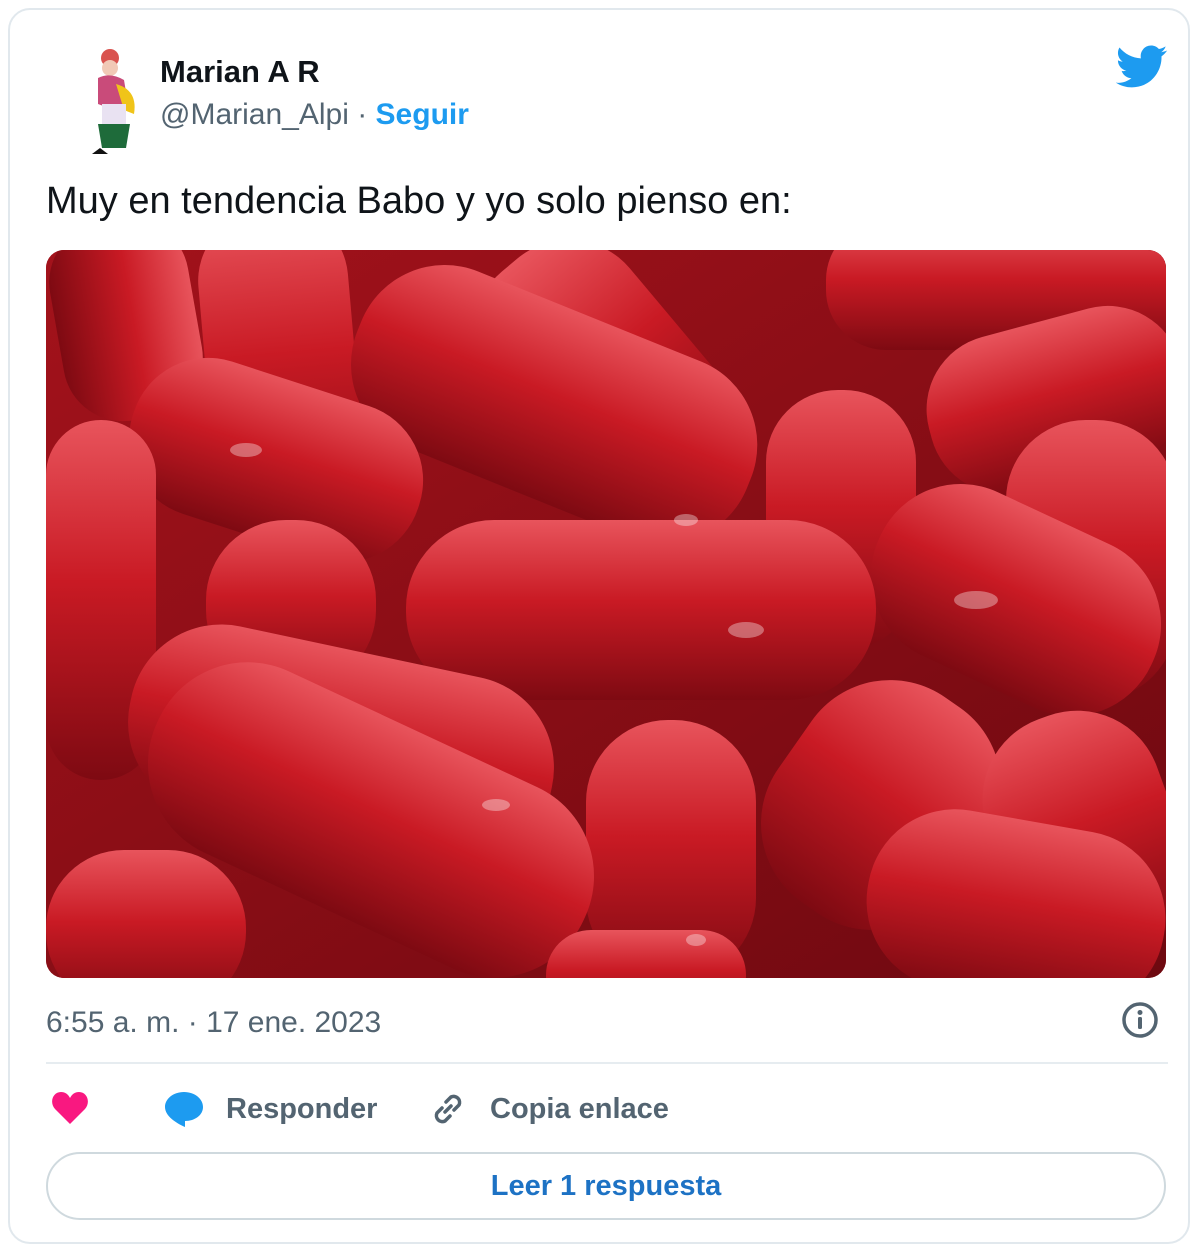  Describe the element at coordinates (184, 1109) in the screenshot. I see `speech-bubble-icon` at that location.